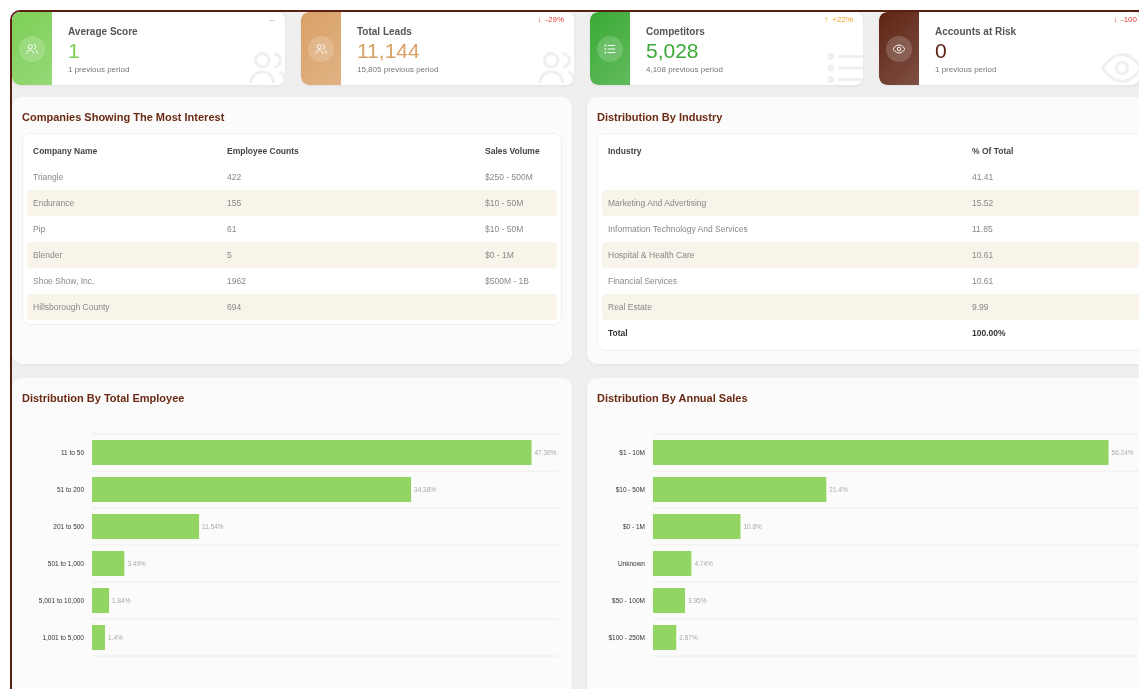 This screenshot has height=689, width=1139. What do you see at coordinates (235, 307) in the screenshot?
I see `table-cell-text: 694` at bounding box center [235, 307].